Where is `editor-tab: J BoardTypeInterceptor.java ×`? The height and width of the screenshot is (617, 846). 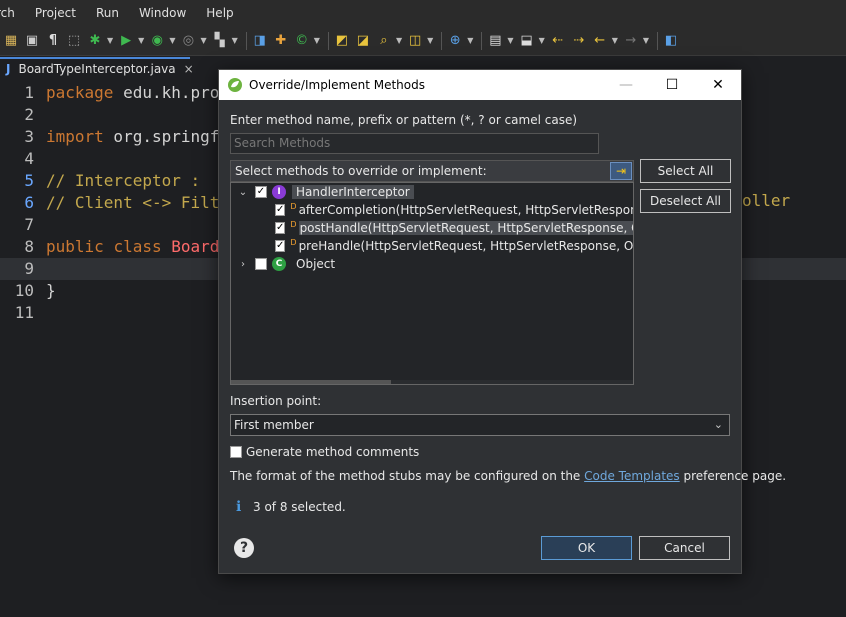
editor-tab: J BoardTypeInterceptor.java × is located at coordinates (97, 68).